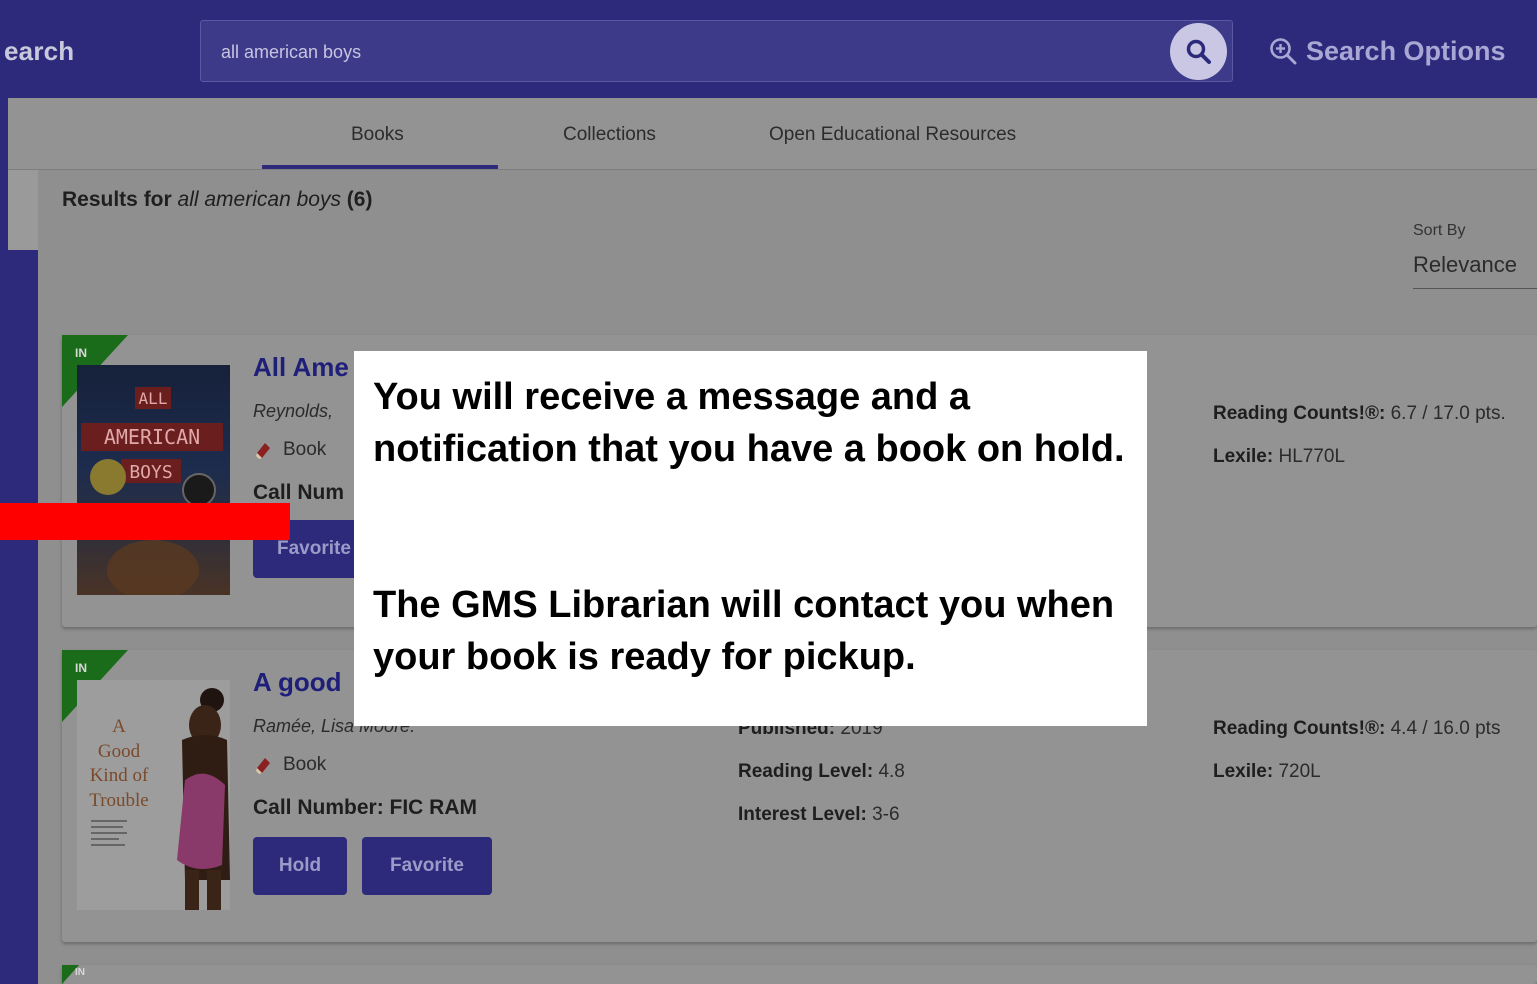  Describe the element at coordinates (427, 866) in the screenshot. I see `favorite-button: Favorite` at that location.